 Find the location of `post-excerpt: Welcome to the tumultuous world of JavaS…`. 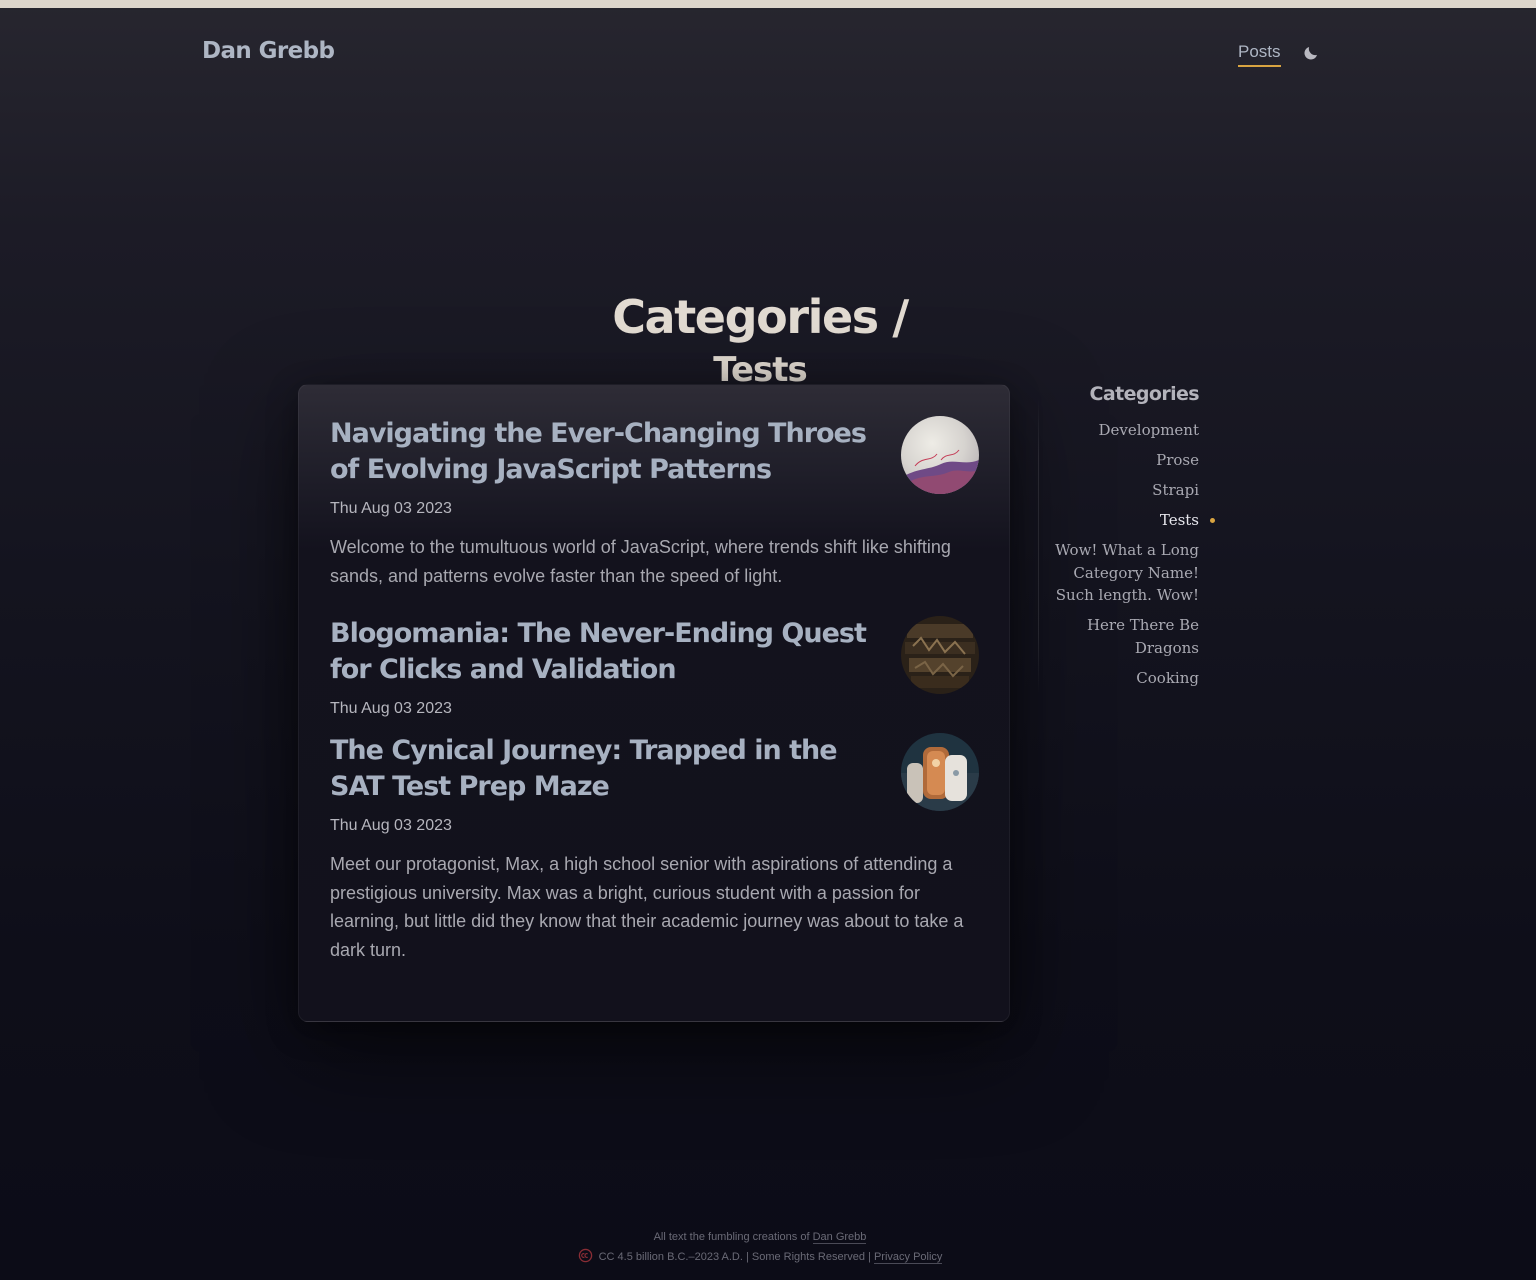

post-excerpt: Welcome to the tumultuous world of JavaS… is located at coordinates (640, 561).